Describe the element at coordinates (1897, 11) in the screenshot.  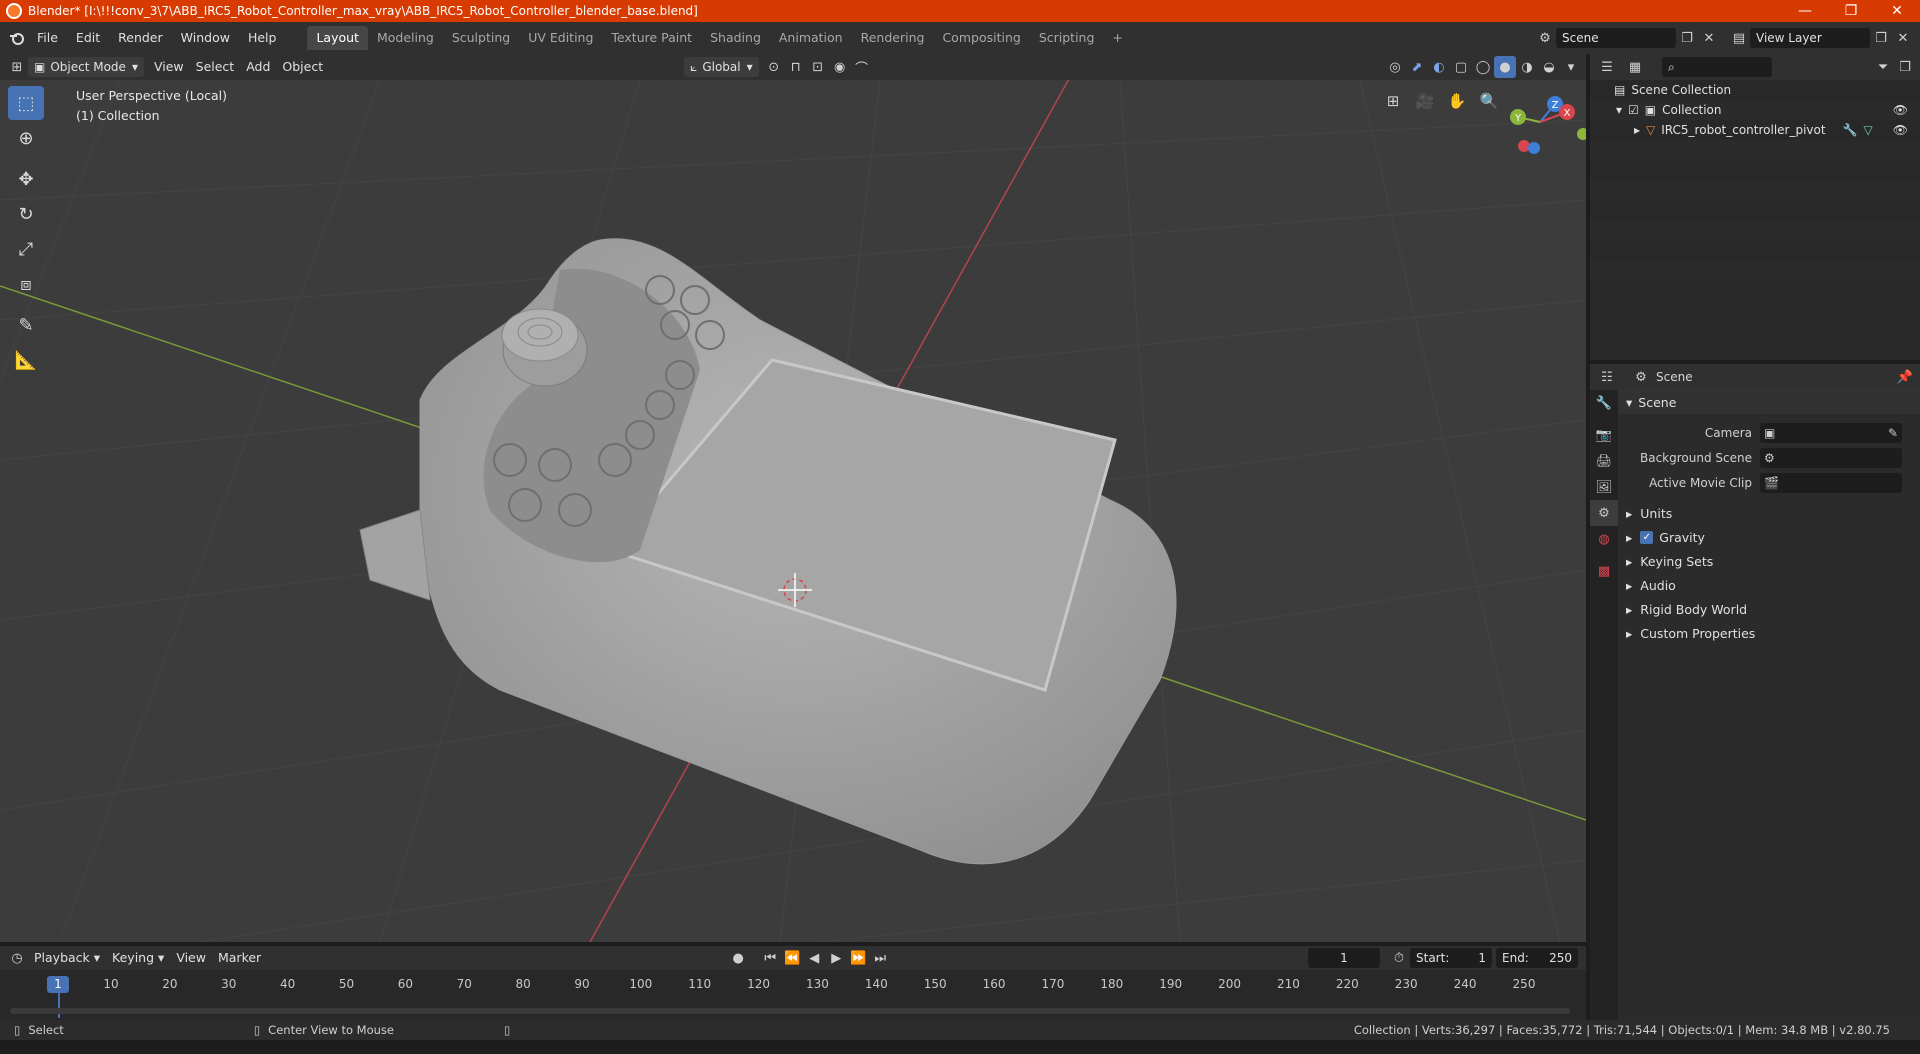
I see `close-button: ✕` at that location.